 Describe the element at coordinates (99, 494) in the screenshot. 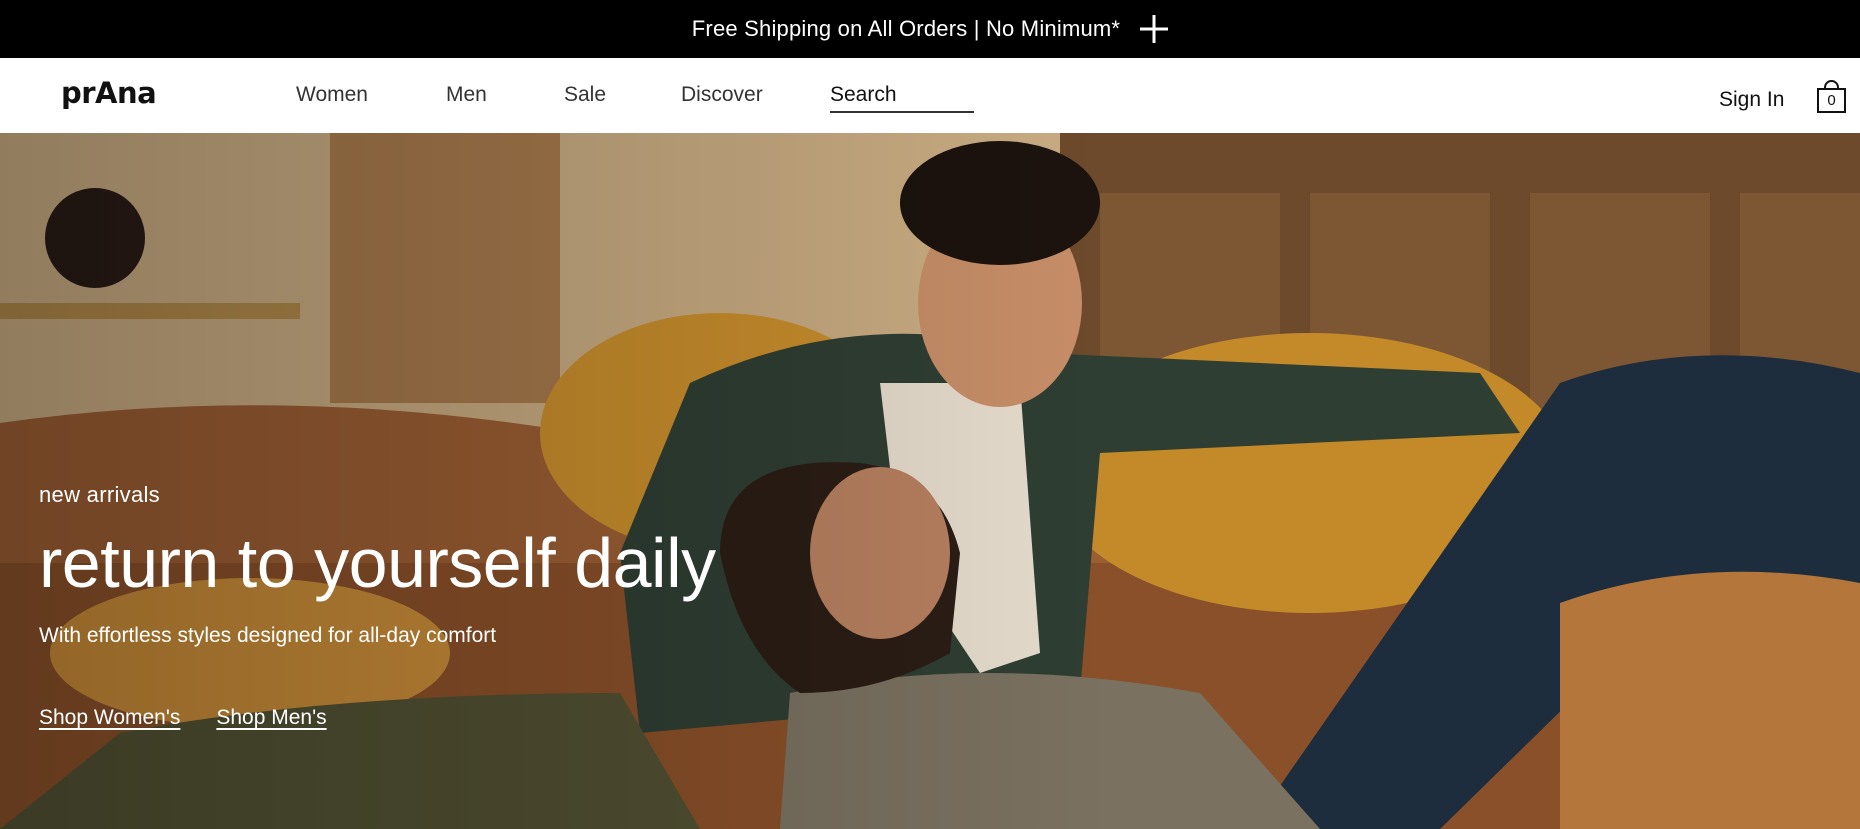

I see `hero-eyebrow: new arrivals` at that location.